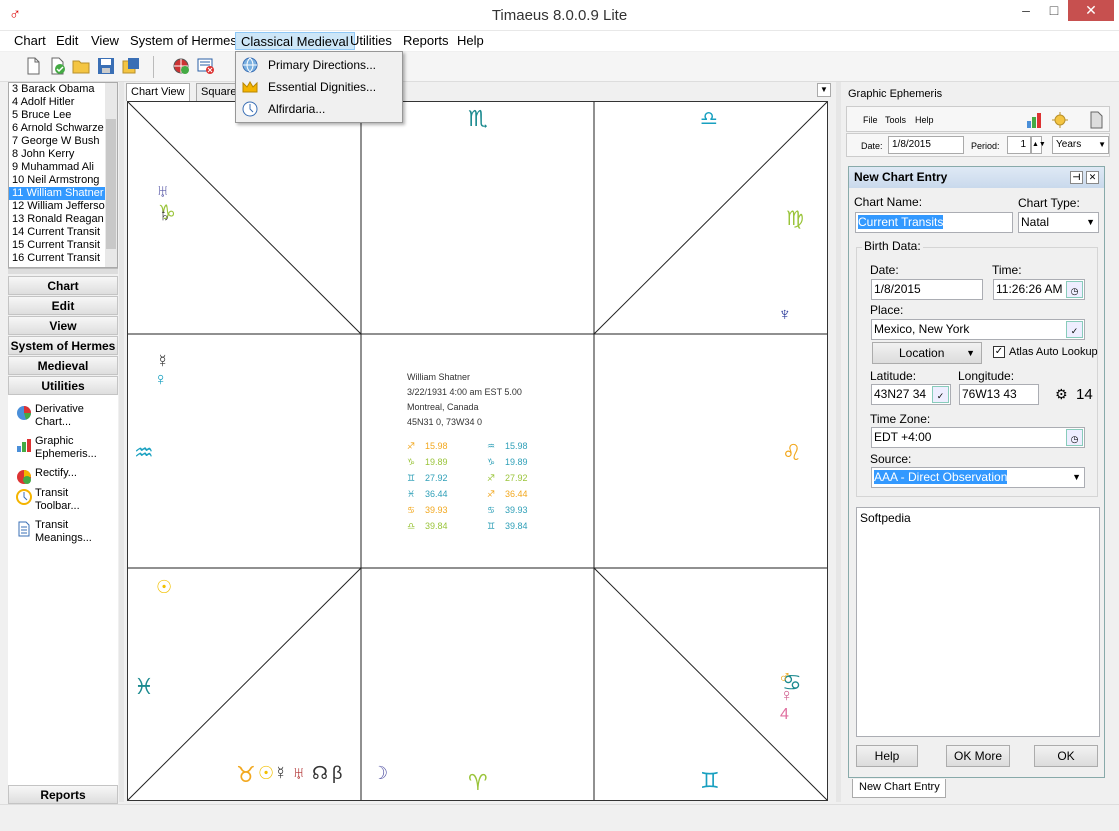  I want to click on row-value: 39.93, so click(516, 510).